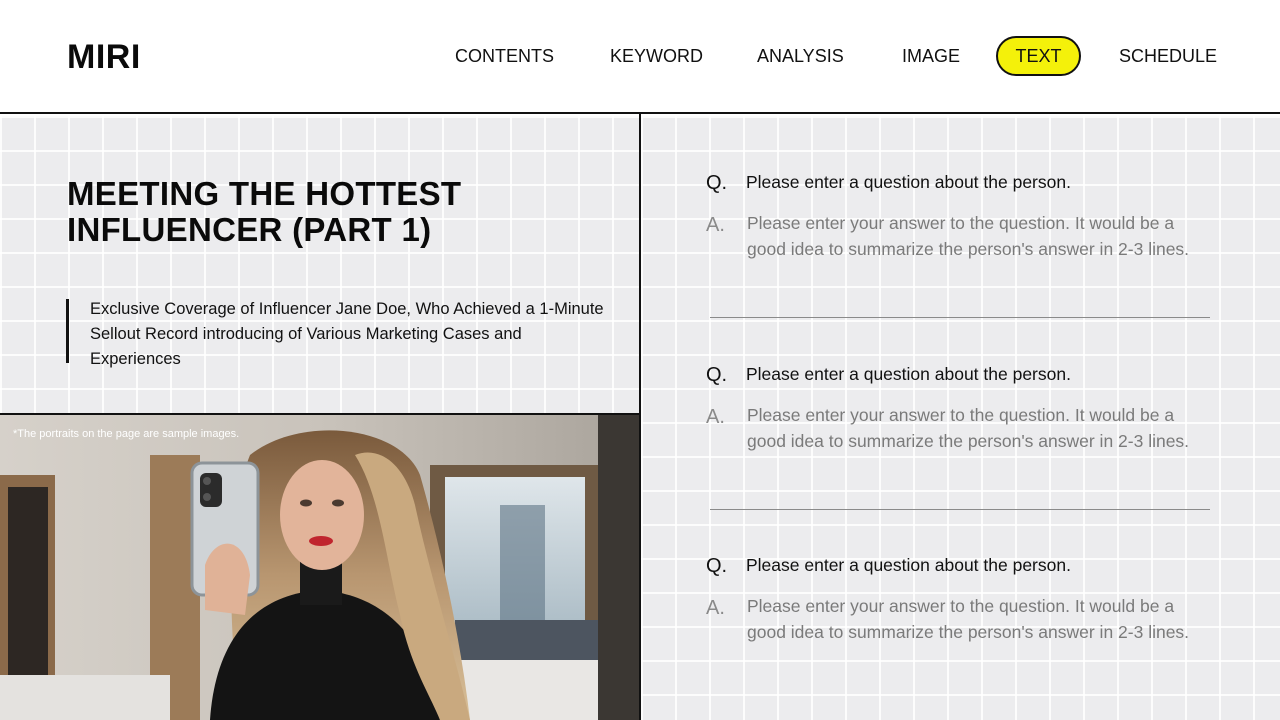 The height and width of the screenshot is (720, 1280). Describe the element at coordinates (1038, 56) in the screenshot. I see `nav-text: TEXT` at that location.